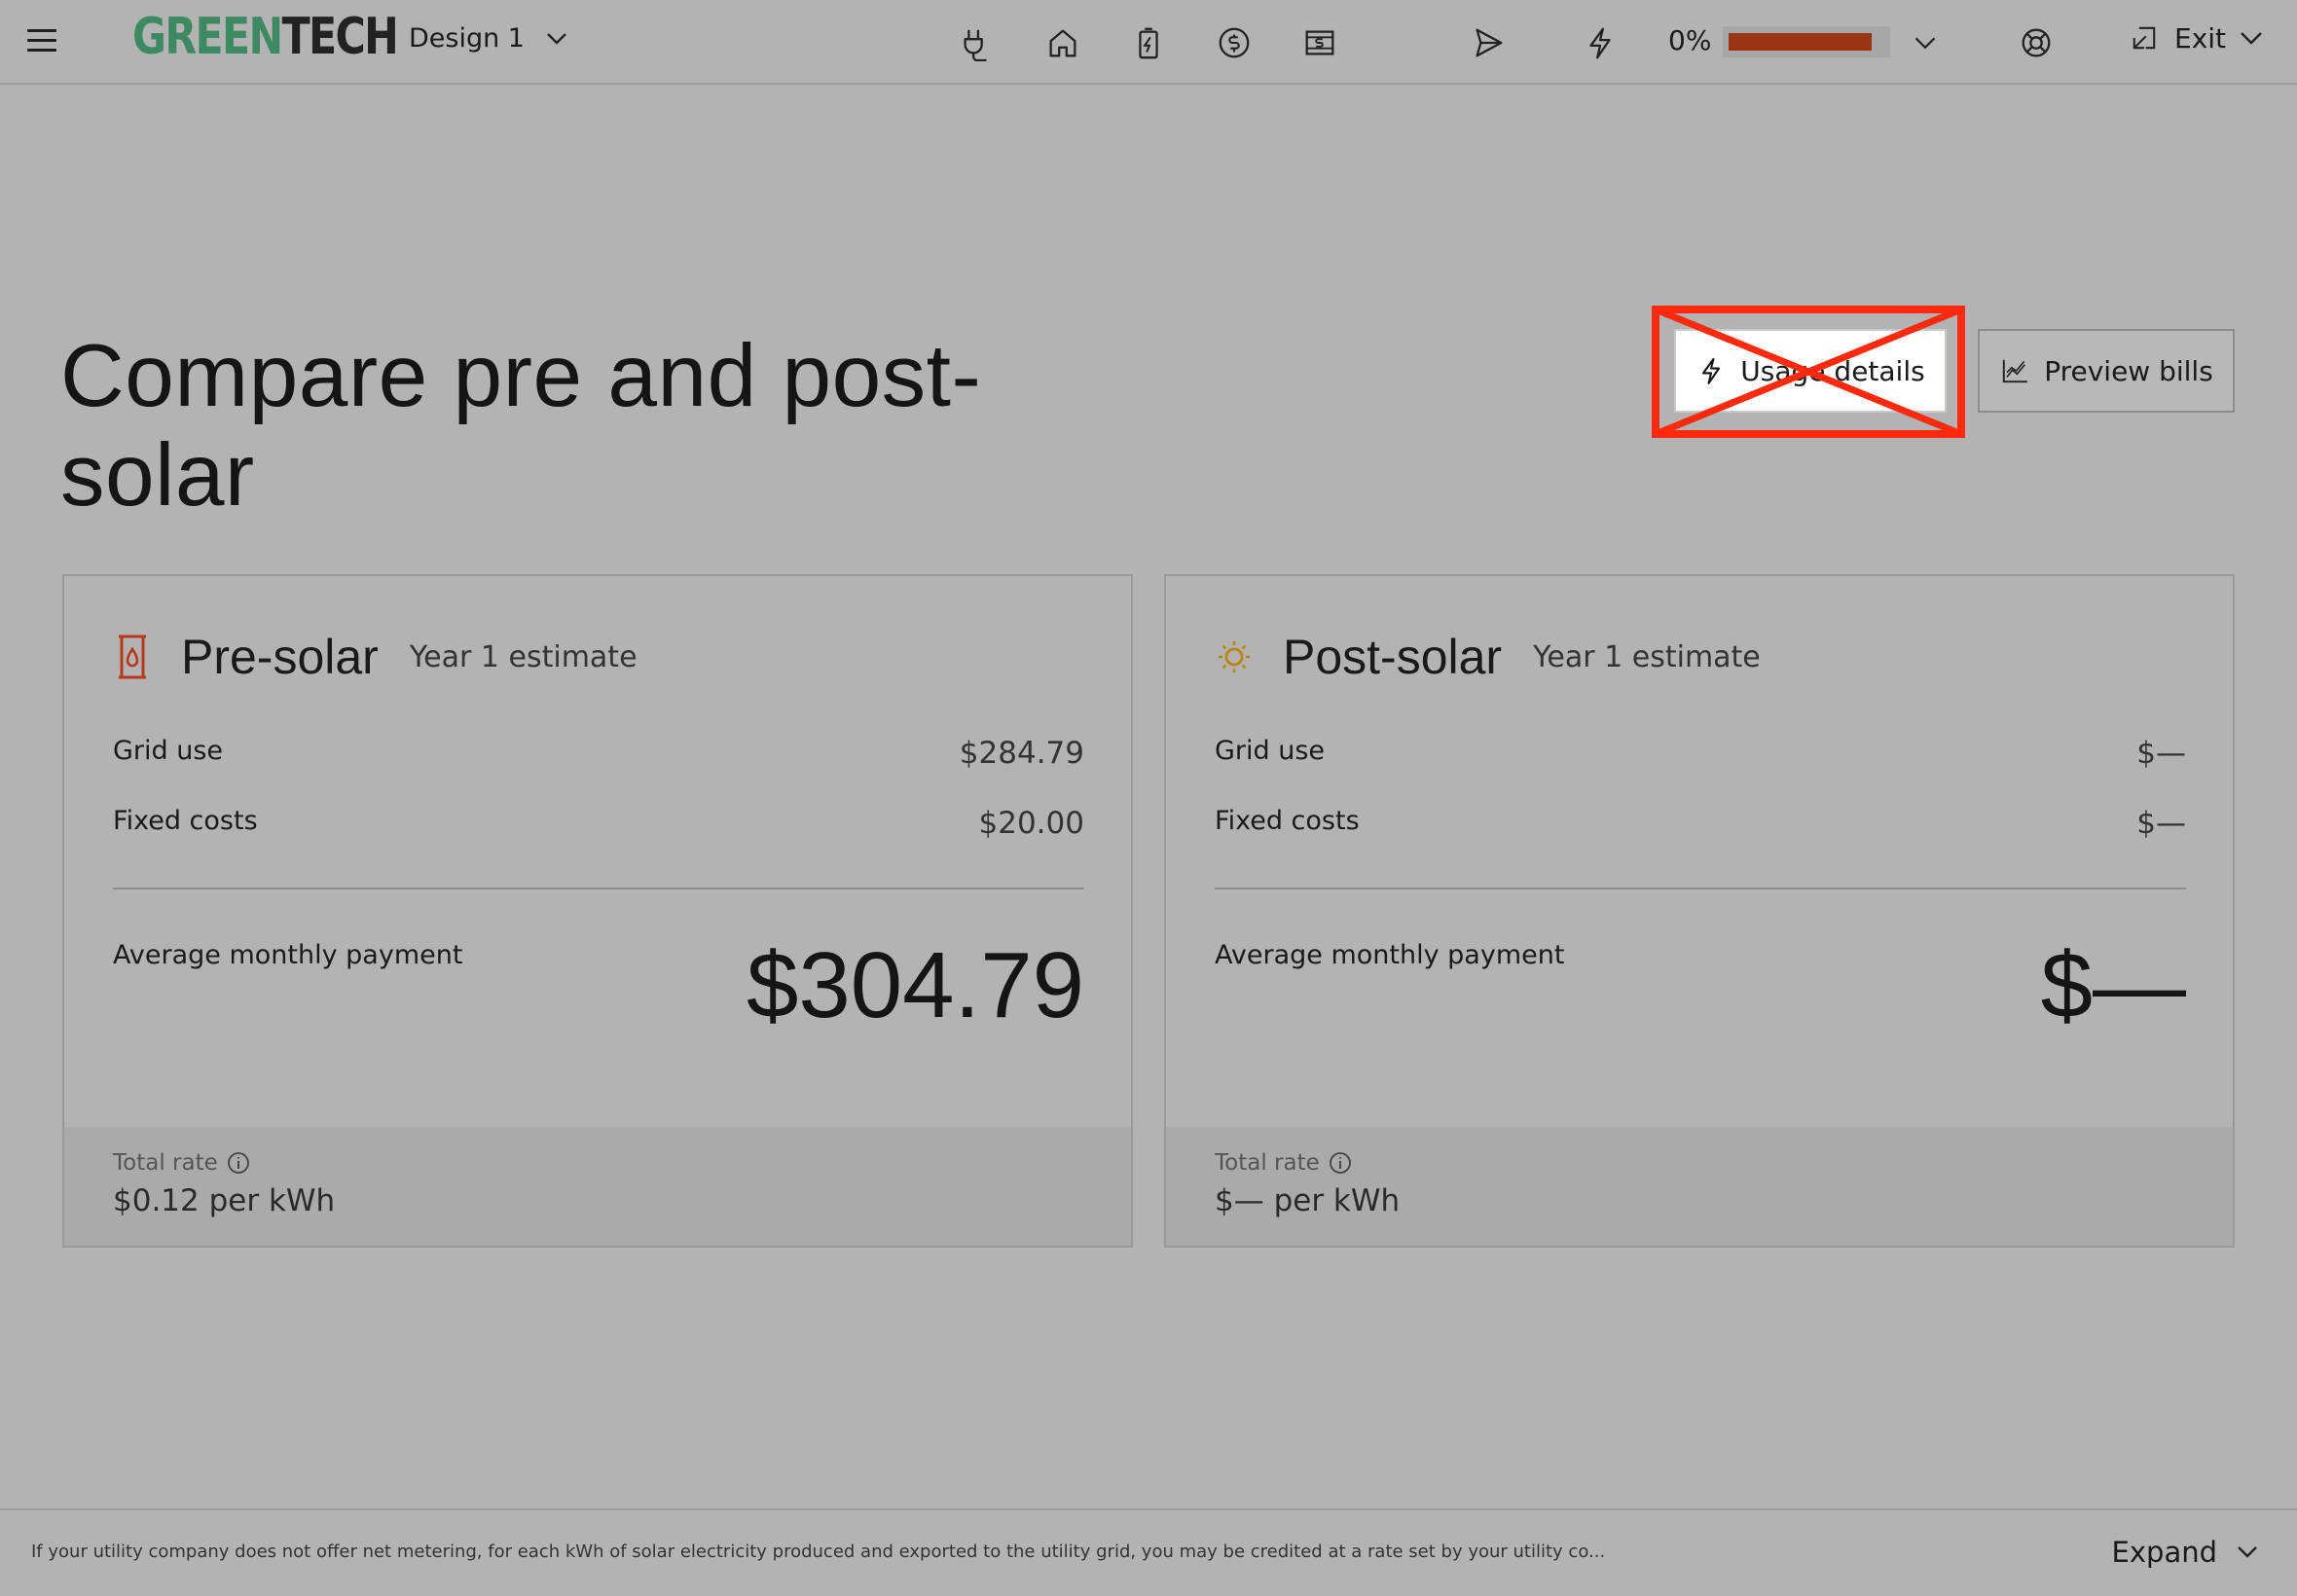  What do you see at coordinates (467, 38) in the screenshot?
I see `design-select-label: Design 1` at bounding box center [467, 38].